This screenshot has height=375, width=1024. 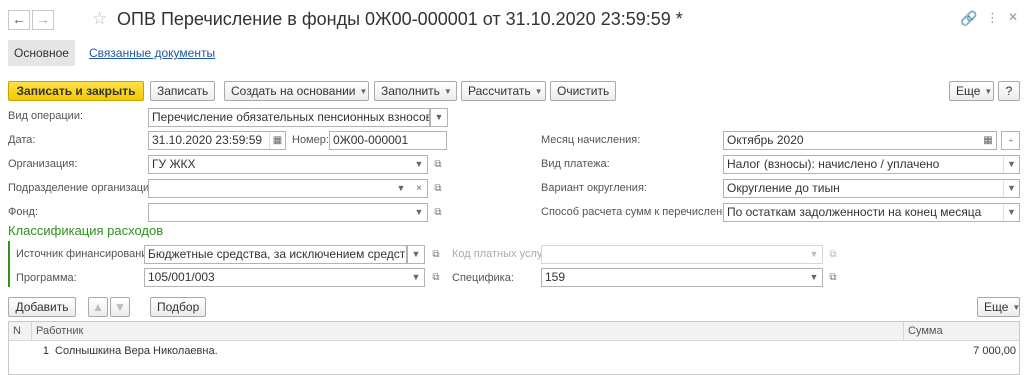 I want to click on arrow-right-icon: →, so click(x=43, y=19).